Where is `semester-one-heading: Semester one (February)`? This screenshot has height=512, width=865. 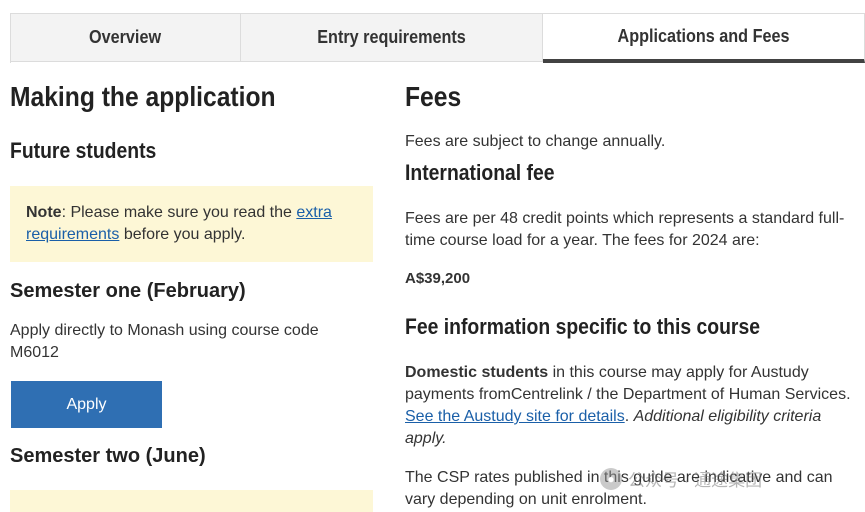 semester-one-heading: Semester one (February) is located at coordinates (128, 291).